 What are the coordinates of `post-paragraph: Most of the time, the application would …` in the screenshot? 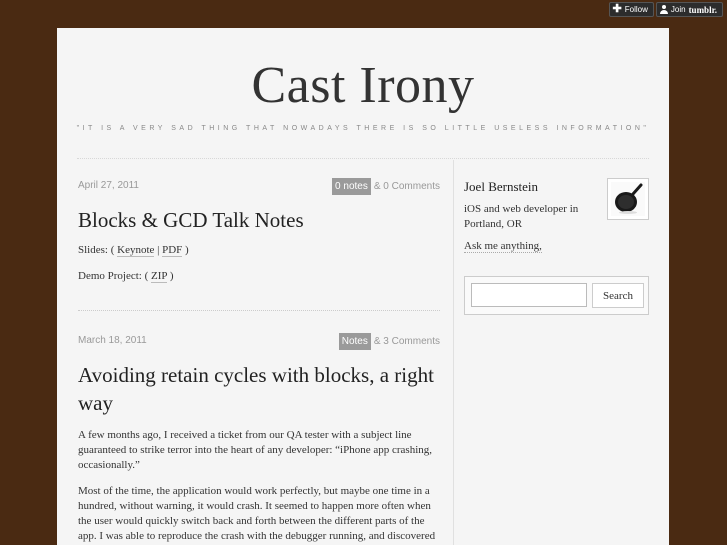 It's located at (257, 513).